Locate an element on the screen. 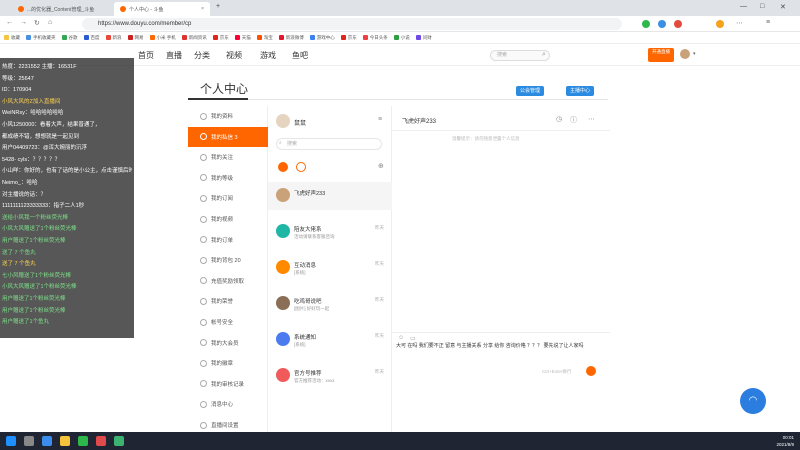  open-live-button: 开通直播 is located at coordinates (661, 55).